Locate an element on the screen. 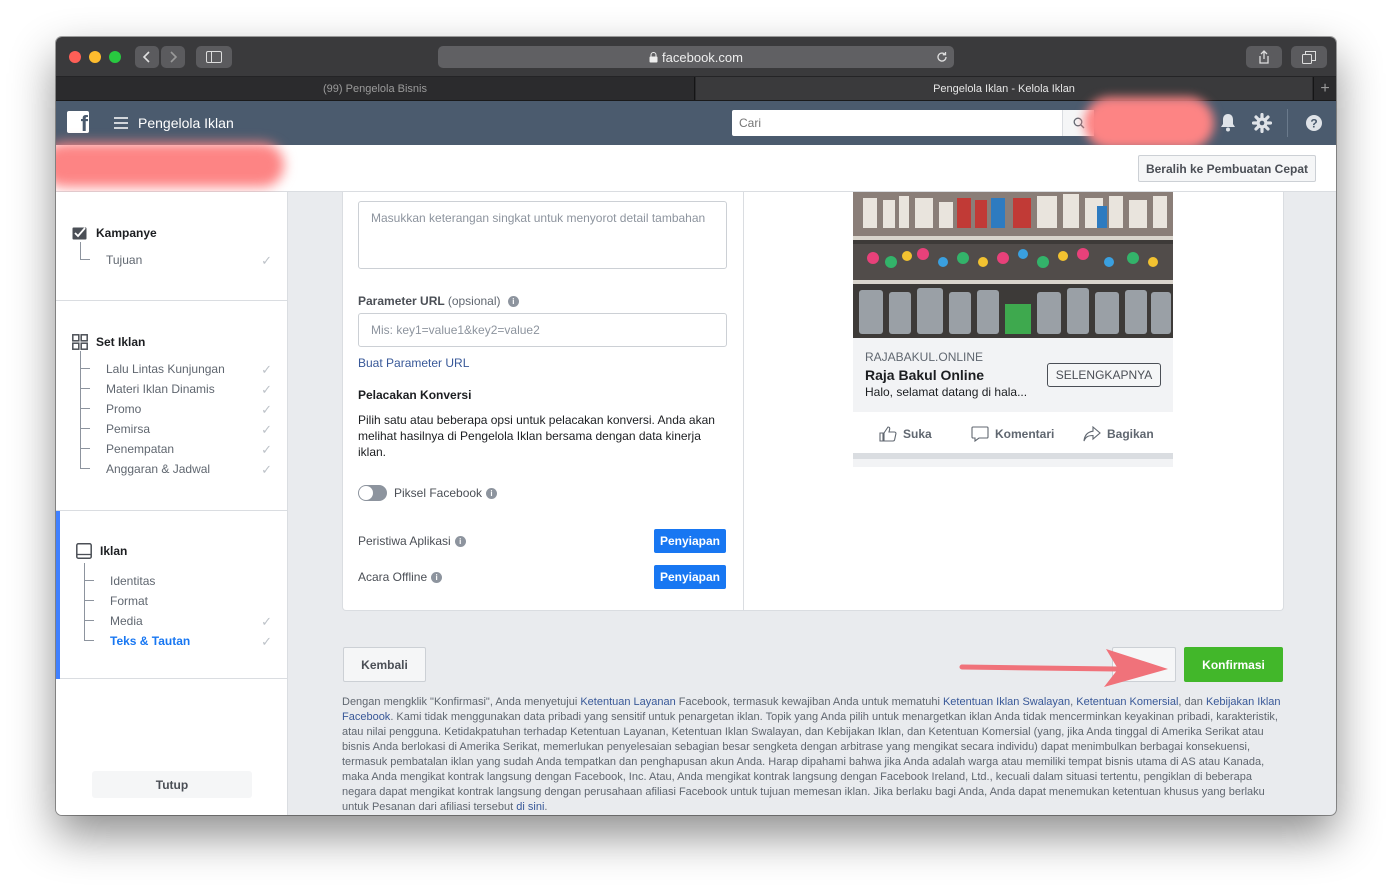 The image size is (1392, 889). close-button: Tutup is located at coordinates (172, 784).